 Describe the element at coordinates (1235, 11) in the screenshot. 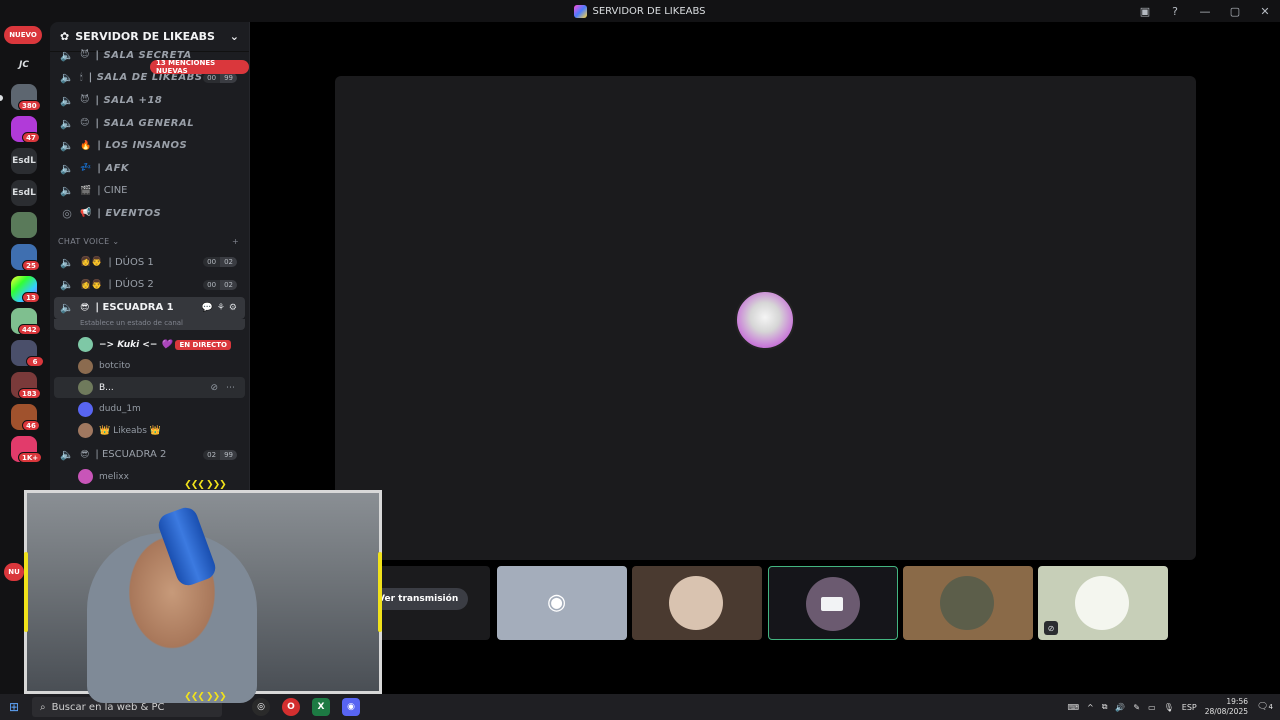

I see `maximize-button: ▢` at that location.